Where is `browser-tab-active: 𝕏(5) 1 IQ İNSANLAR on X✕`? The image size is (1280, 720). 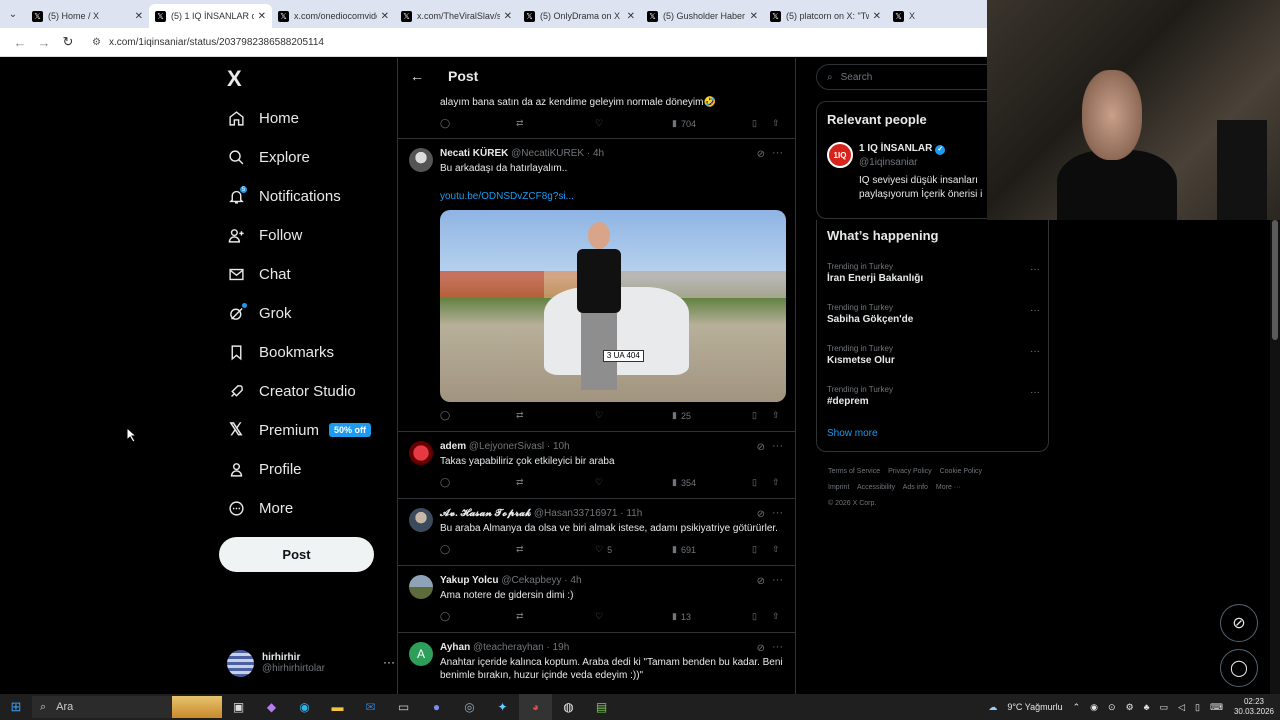
browser-tab-active: 𝕏(5) 1 IQ İNSANLAR on X✕ is located at coordinates (210, 16).